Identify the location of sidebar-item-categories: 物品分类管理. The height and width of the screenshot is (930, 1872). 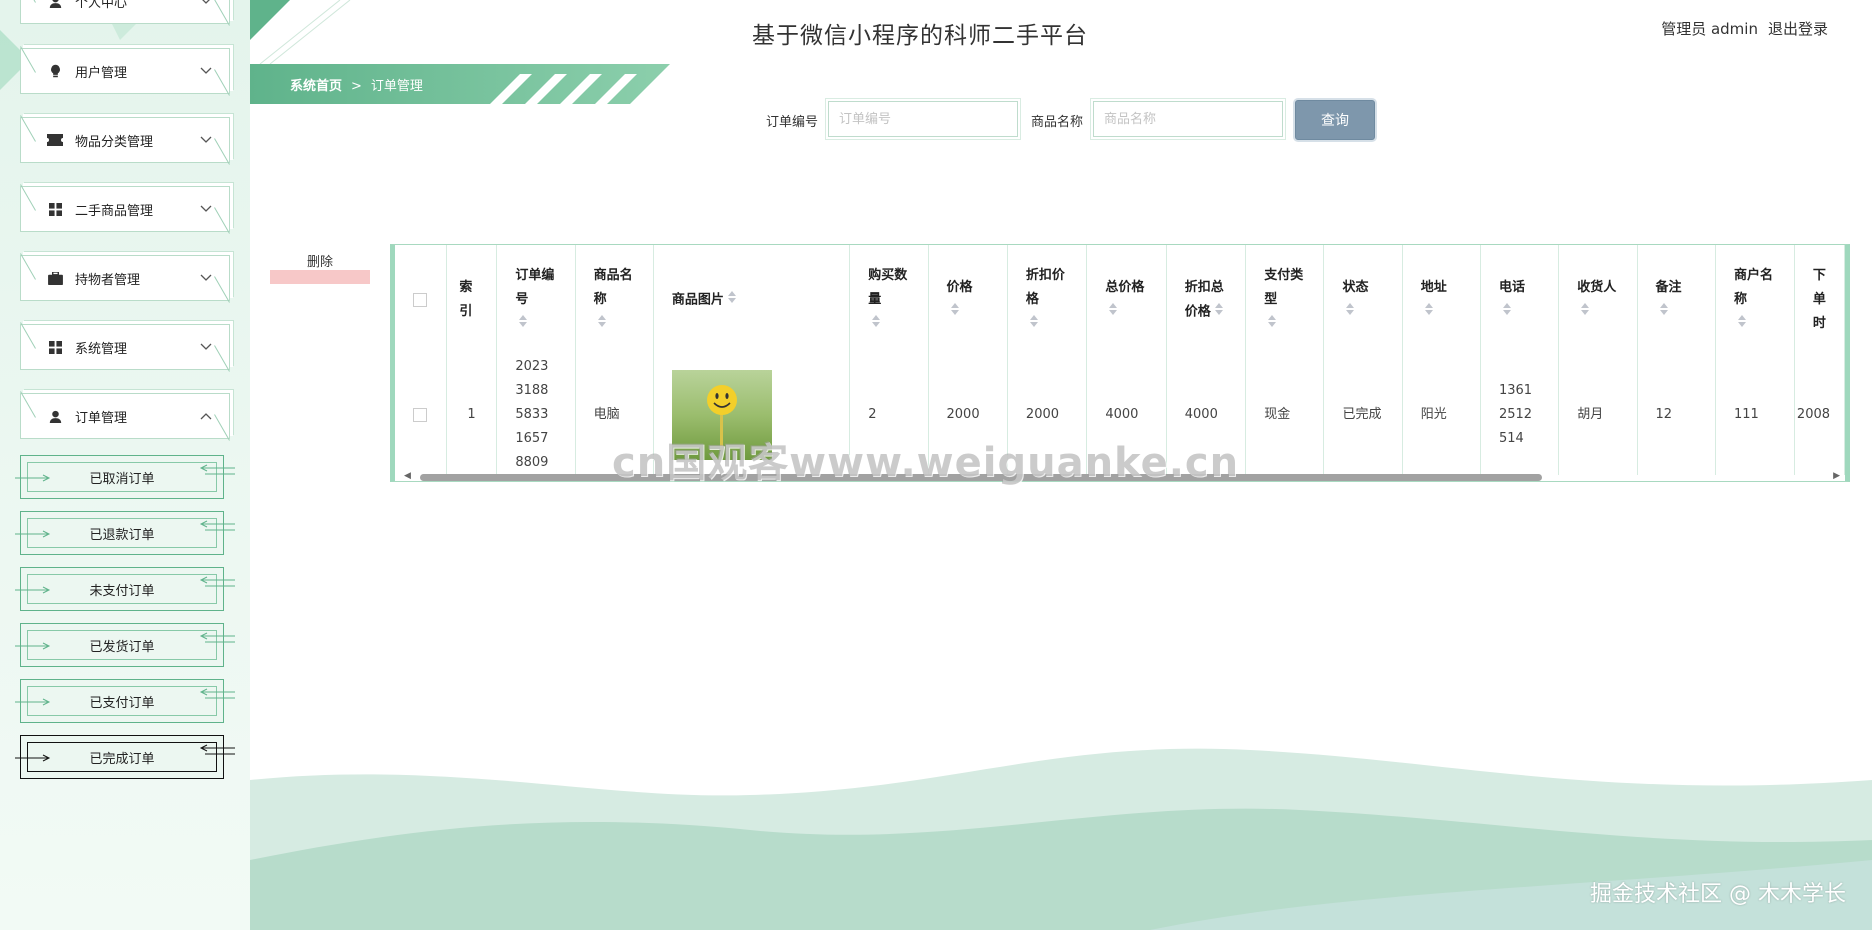
(125, 140).